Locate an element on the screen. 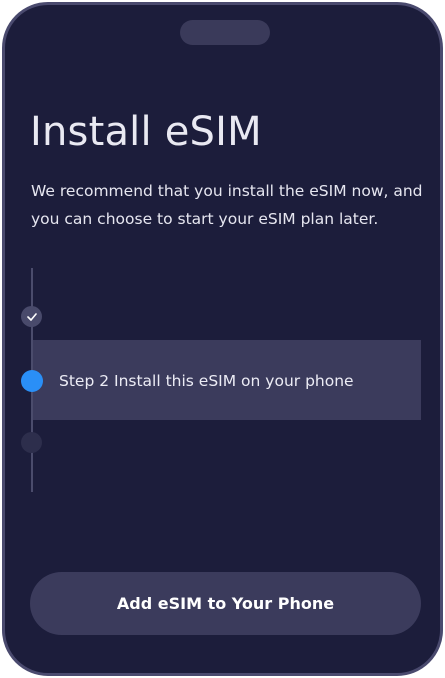 This screenshot has width=445, height=678. step-1-completed-dot is located at coordinates (31, 316).